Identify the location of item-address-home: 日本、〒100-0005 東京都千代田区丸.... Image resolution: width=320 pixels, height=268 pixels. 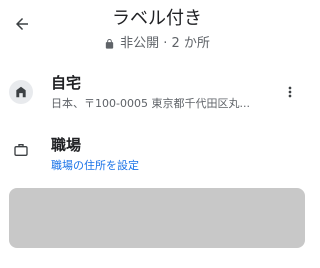
(150, 103).